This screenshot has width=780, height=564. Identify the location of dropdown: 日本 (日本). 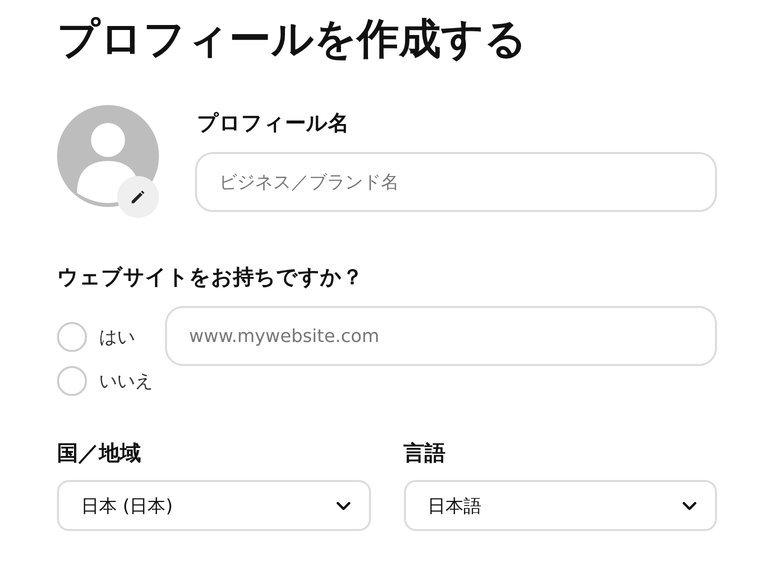
(213, 505).